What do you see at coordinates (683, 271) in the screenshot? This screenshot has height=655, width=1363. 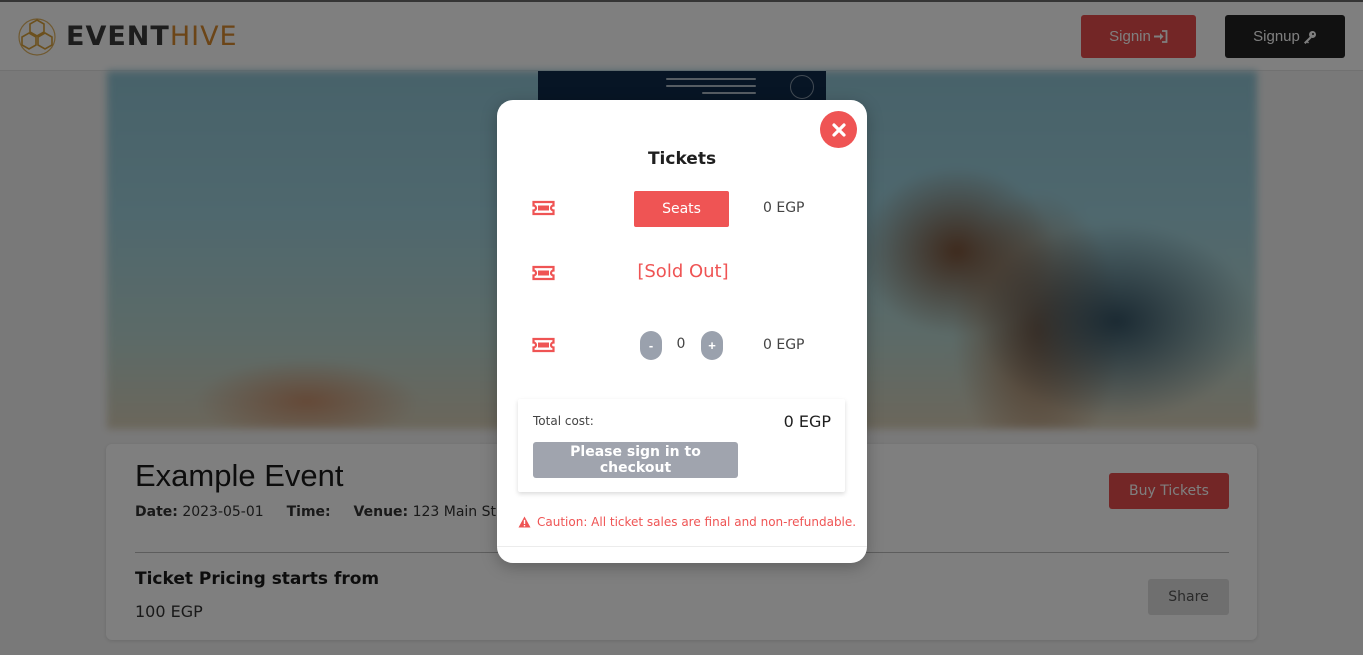 I see `sold-out-label: [Sold Out]` at bounding box center [683, 271].